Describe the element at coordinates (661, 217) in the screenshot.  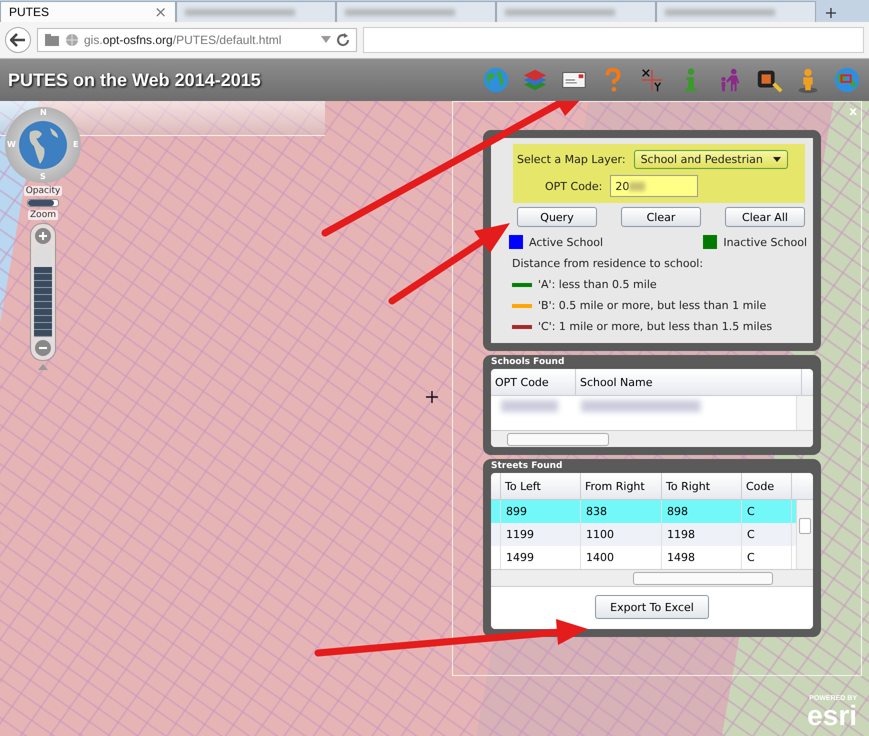
I see `query-button: Clear` at that location.